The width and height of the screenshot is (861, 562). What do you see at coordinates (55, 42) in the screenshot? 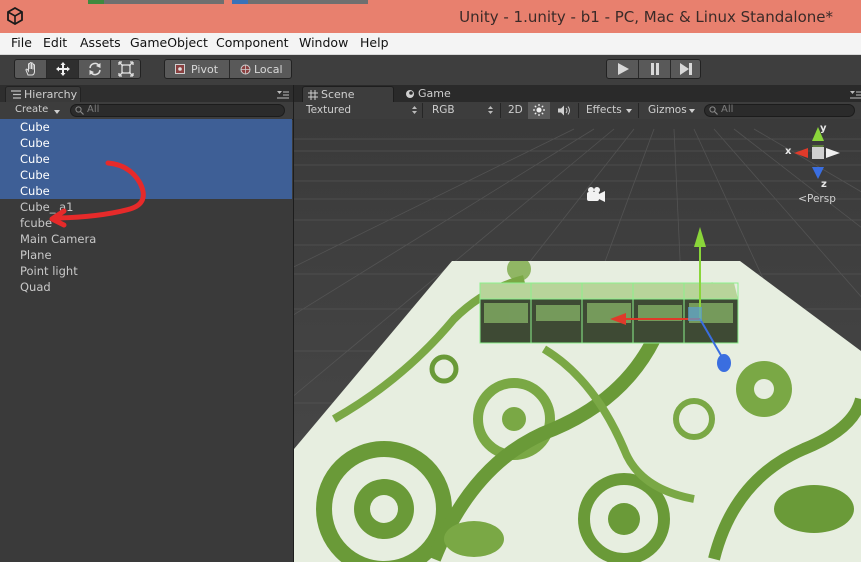
I see `menu-edit: Edit` at bounding box center [55, 42].